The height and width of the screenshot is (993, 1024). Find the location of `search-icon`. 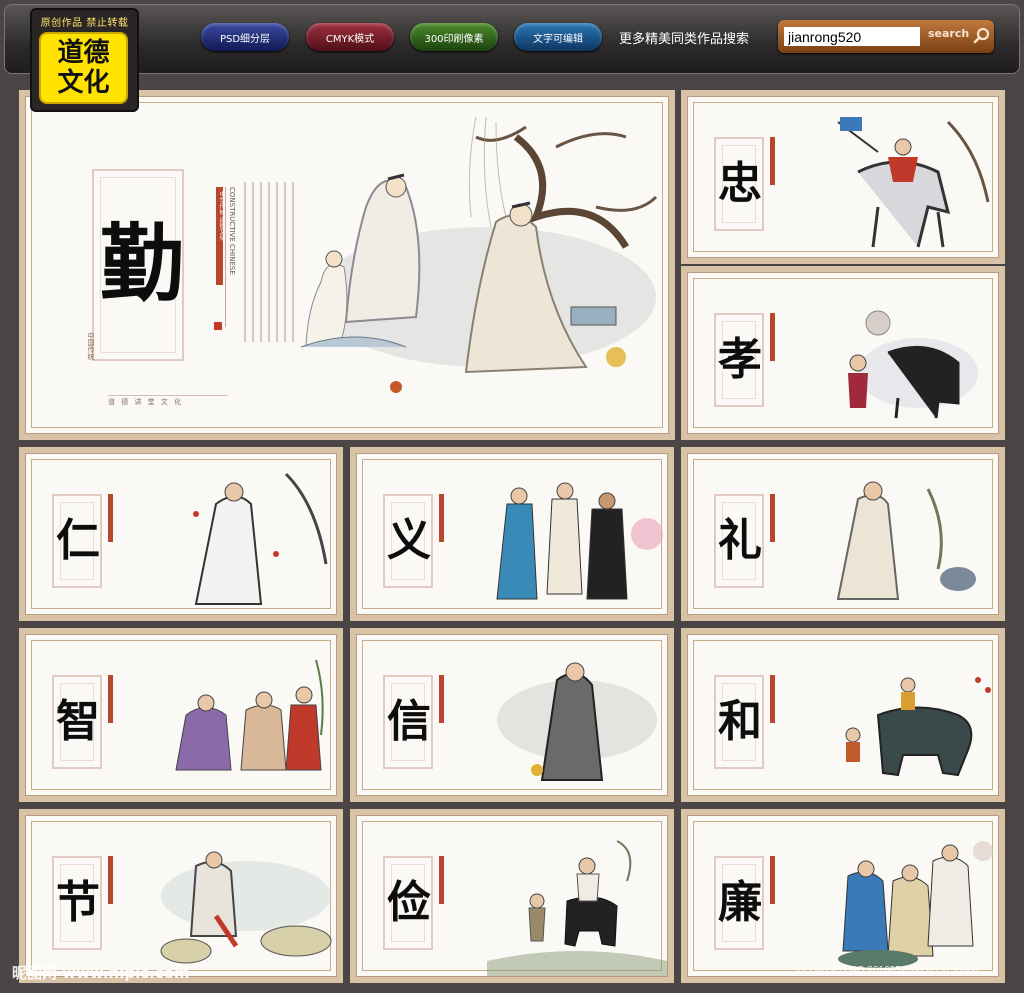

search-icon is located at coordinates (982, 36).